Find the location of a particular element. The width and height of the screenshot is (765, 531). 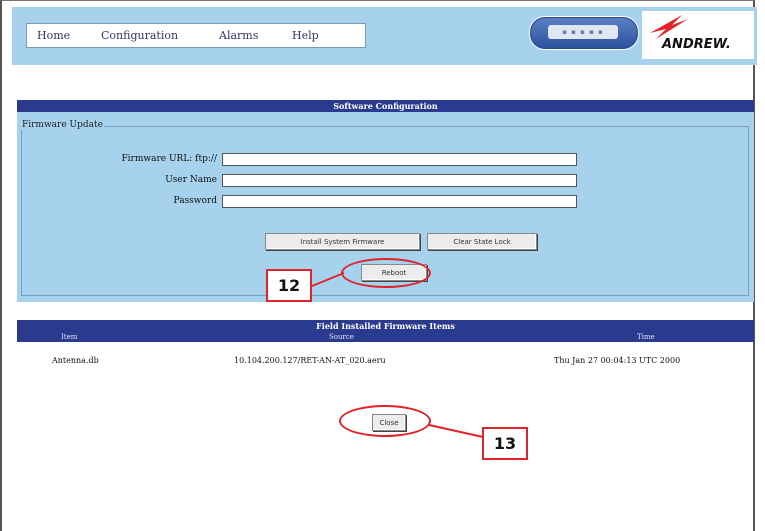

software-configuration-header: Software Configuration is located at coordinates (385, 106).